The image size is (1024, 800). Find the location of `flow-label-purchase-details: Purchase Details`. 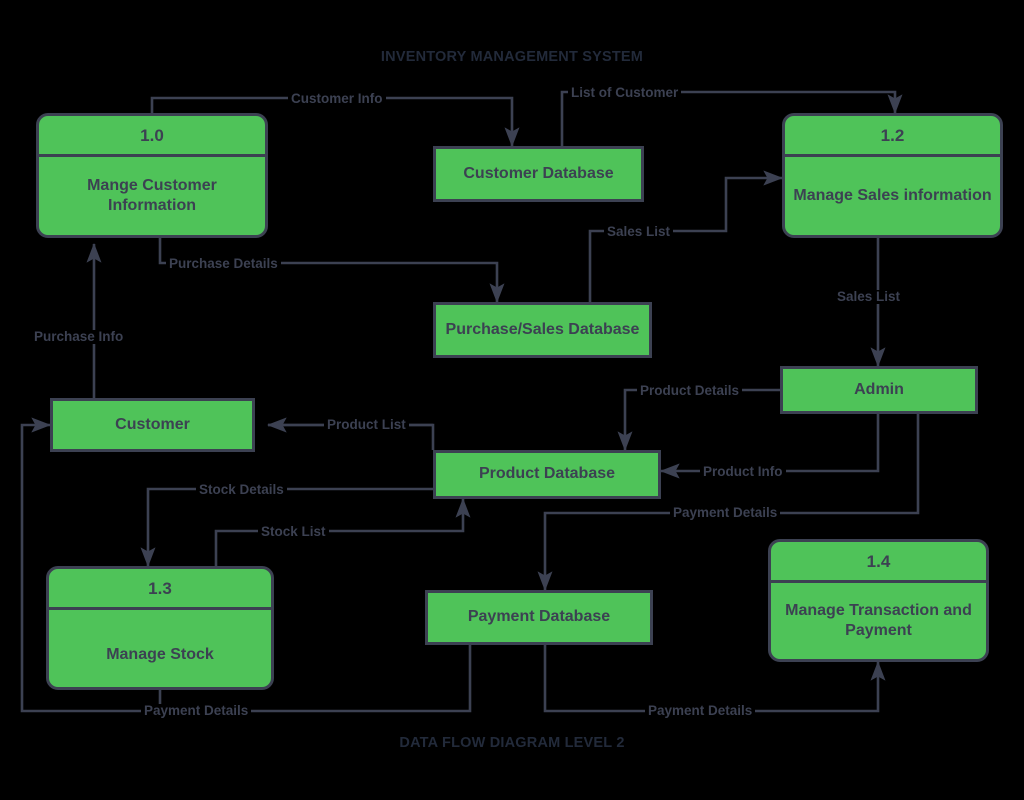

flow-label-purchase-details: Purchase Details is located at coordinates (223, 264).